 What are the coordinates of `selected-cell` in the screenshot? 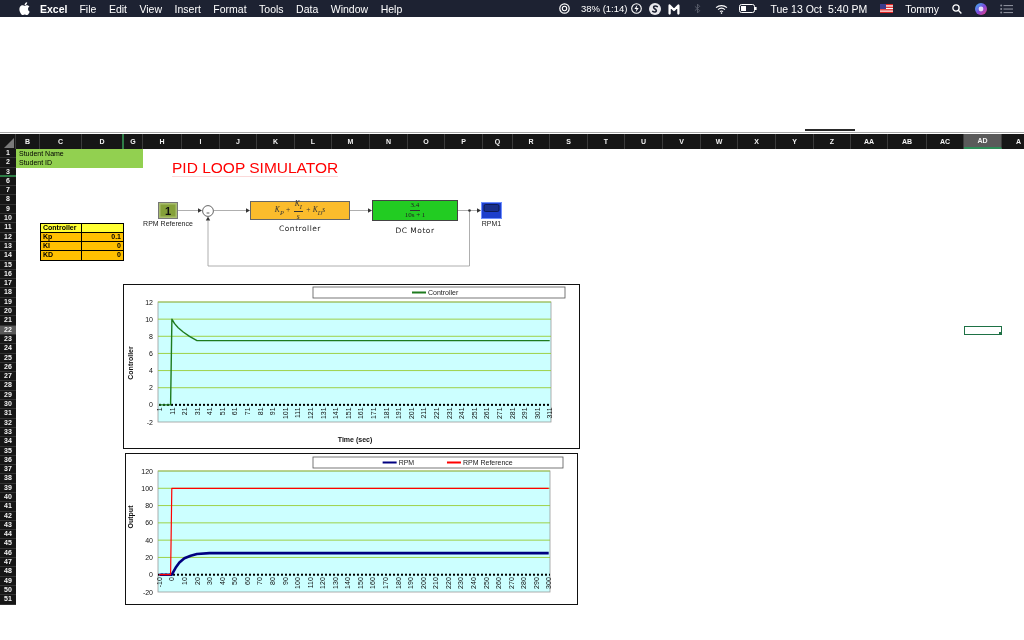 It's located at (983, 330).